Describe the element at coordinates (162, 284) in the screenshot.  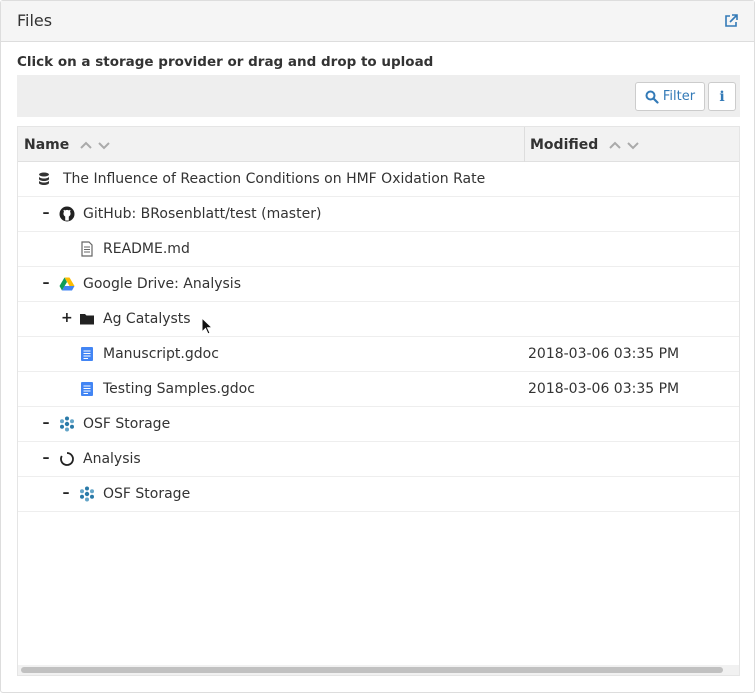
I see `tree-row-label: Google Drive: Analysis` at that location.